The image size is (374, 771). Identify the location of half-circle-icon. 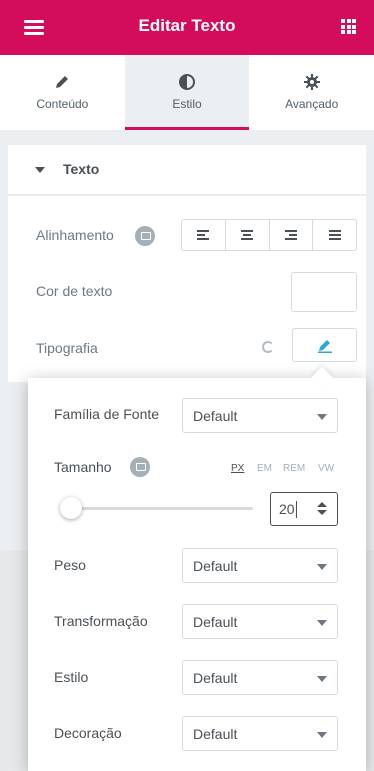
(187, 82).